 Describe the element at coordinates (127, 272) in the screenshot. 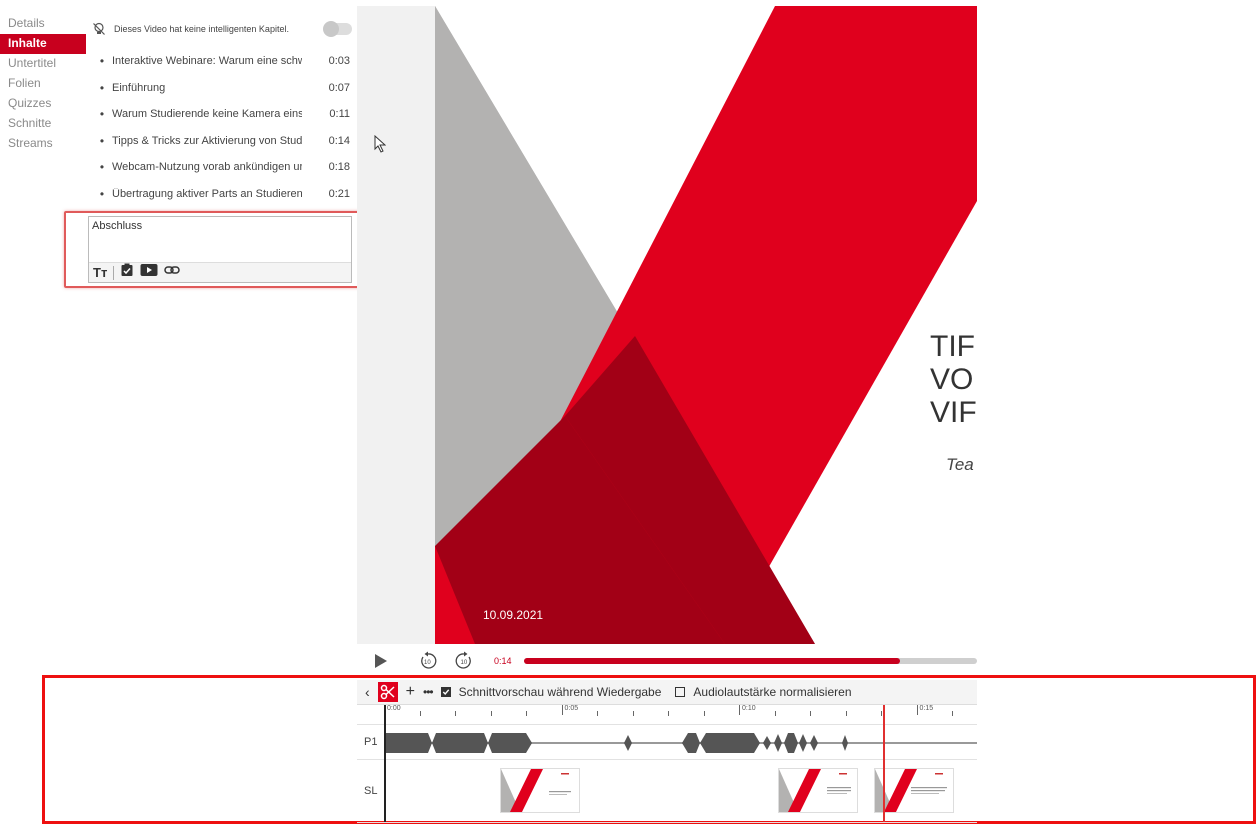

I see `quiz-icon` at that location.